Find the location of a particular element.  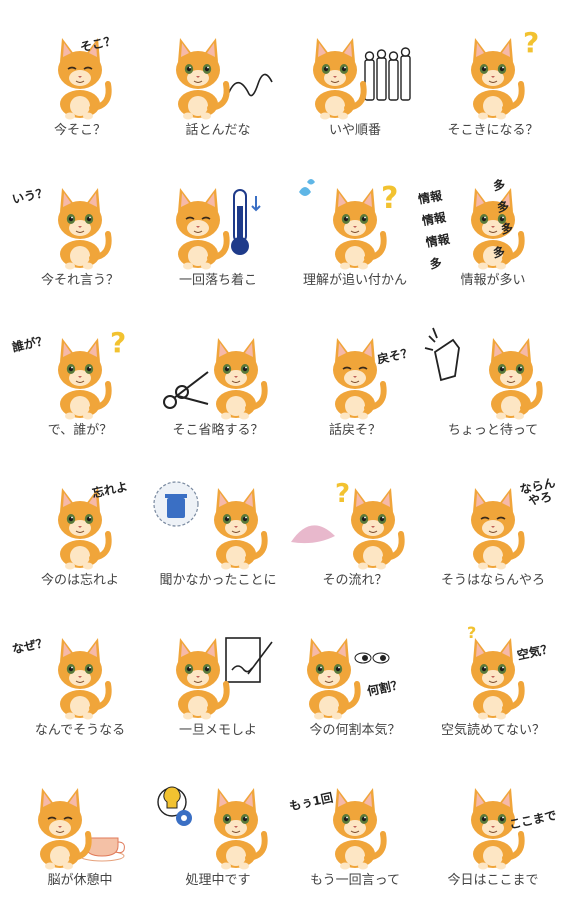

sticker-cell: ? で、誰が？ 誰が？ is located at coordinates (80, 387).